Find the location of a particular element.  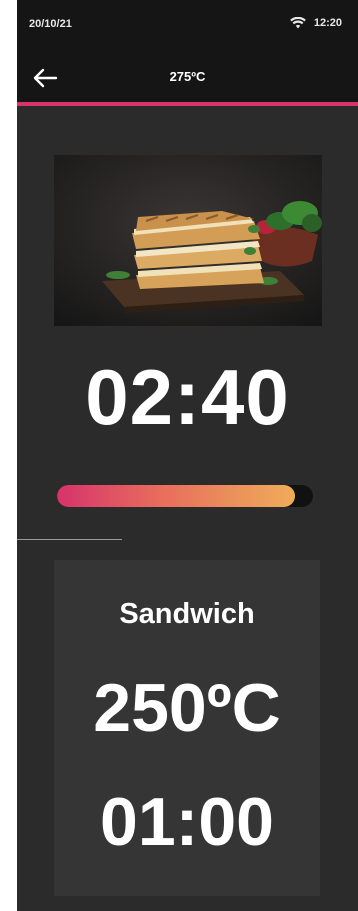

status-bar: 20/10/21 12:20 is located at coordinates (187, 26).